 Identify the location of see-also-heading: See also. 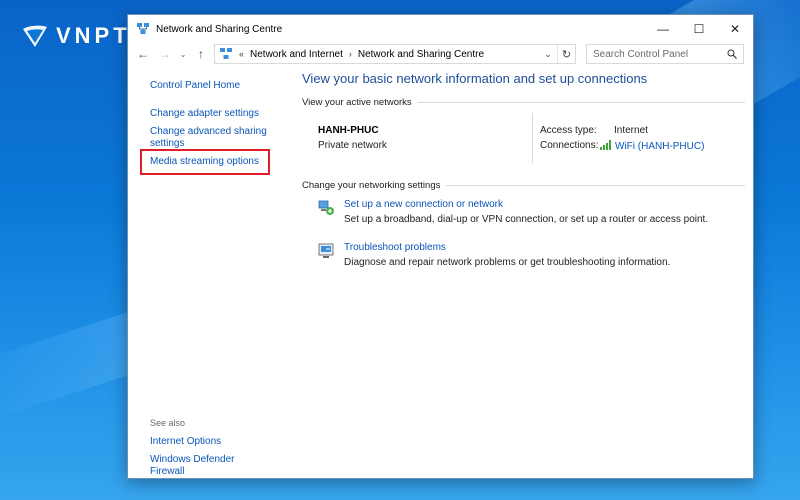
(168, 423).